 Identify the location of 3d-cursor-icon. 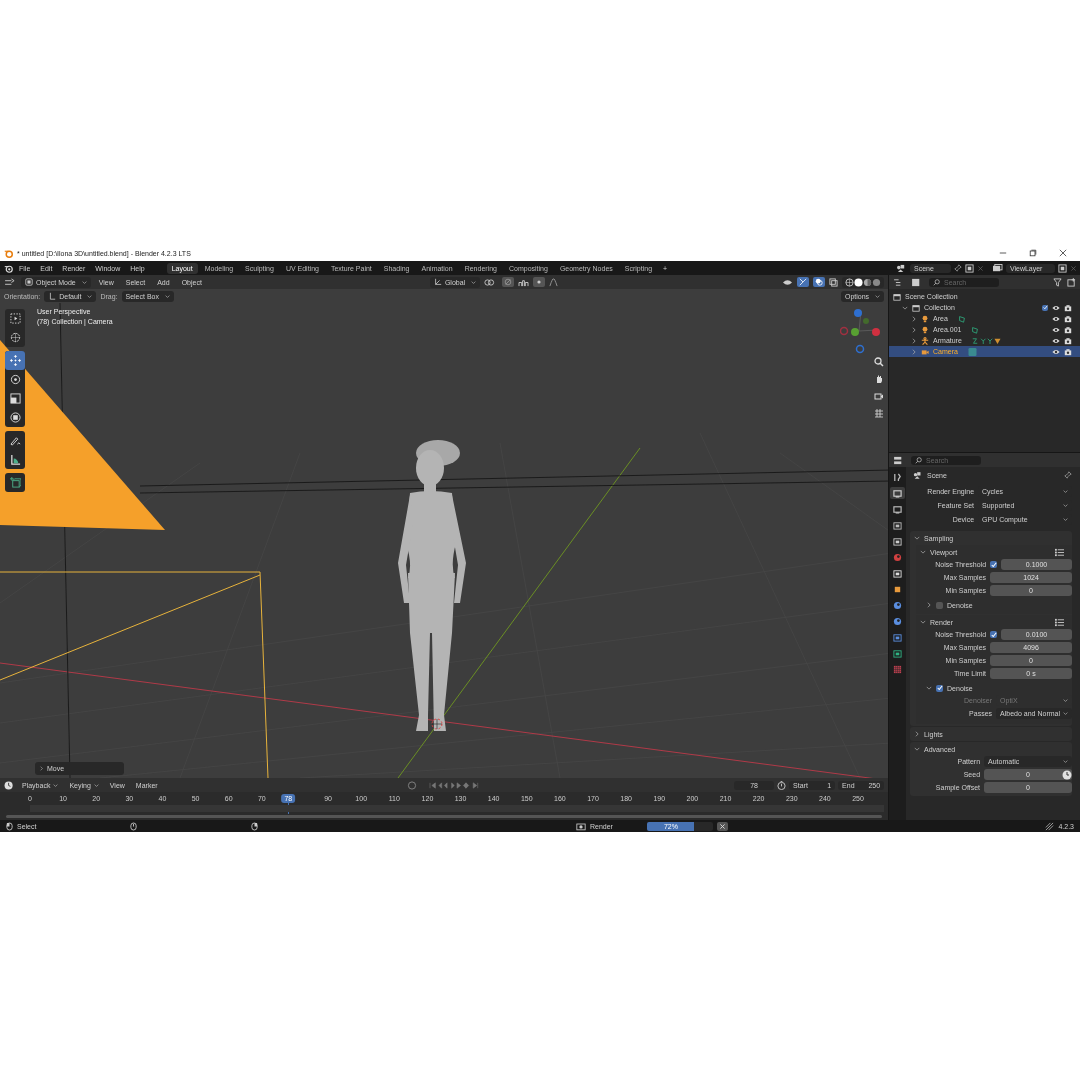
(437, 724).